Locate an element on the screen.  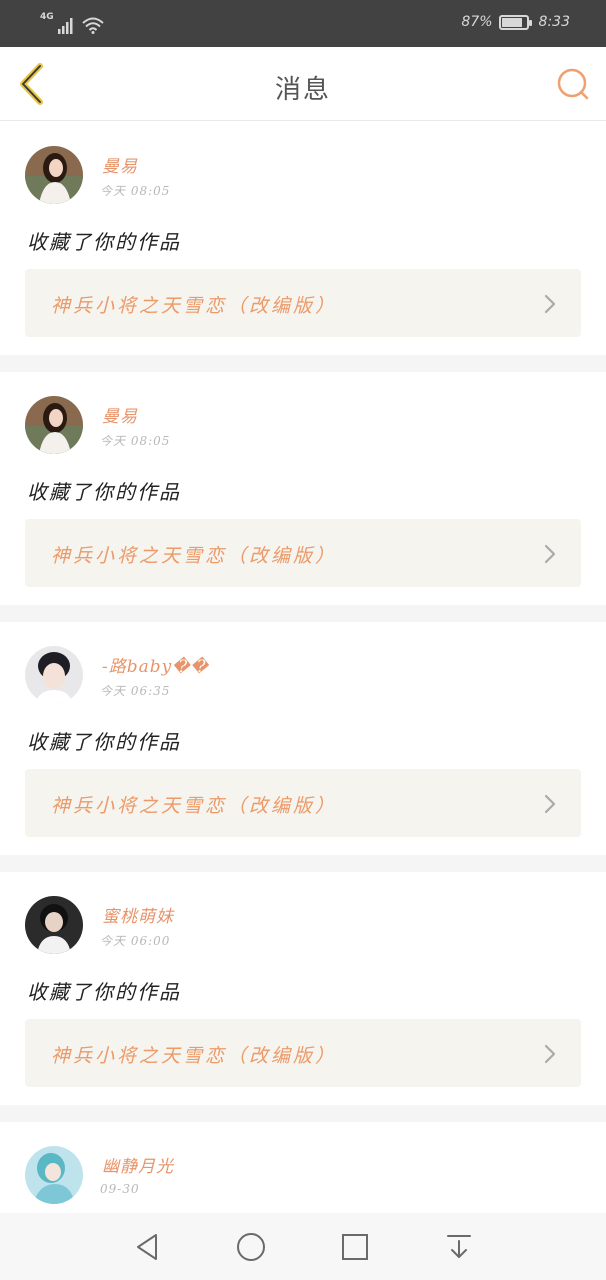
nav-back-button is located at coordinates (147, 1247).